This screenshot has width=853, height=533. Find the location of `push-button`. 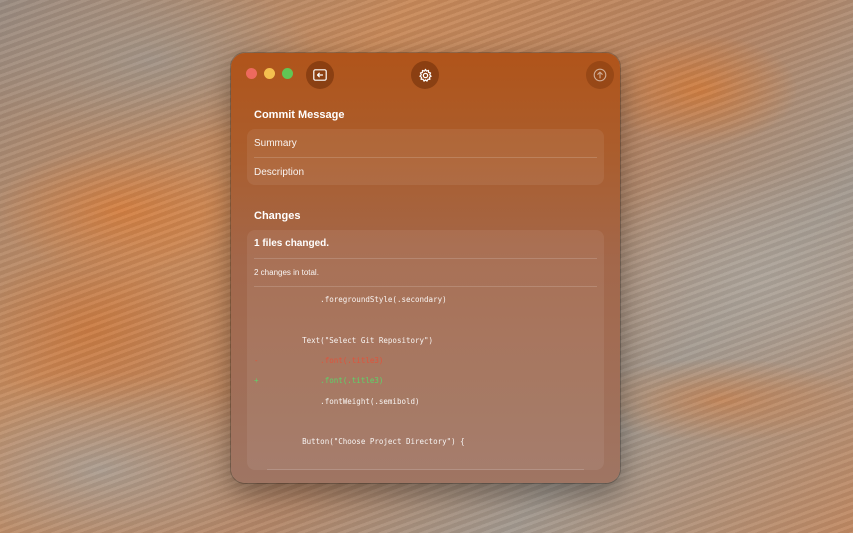

push-button is located at coordinates (600, 75).